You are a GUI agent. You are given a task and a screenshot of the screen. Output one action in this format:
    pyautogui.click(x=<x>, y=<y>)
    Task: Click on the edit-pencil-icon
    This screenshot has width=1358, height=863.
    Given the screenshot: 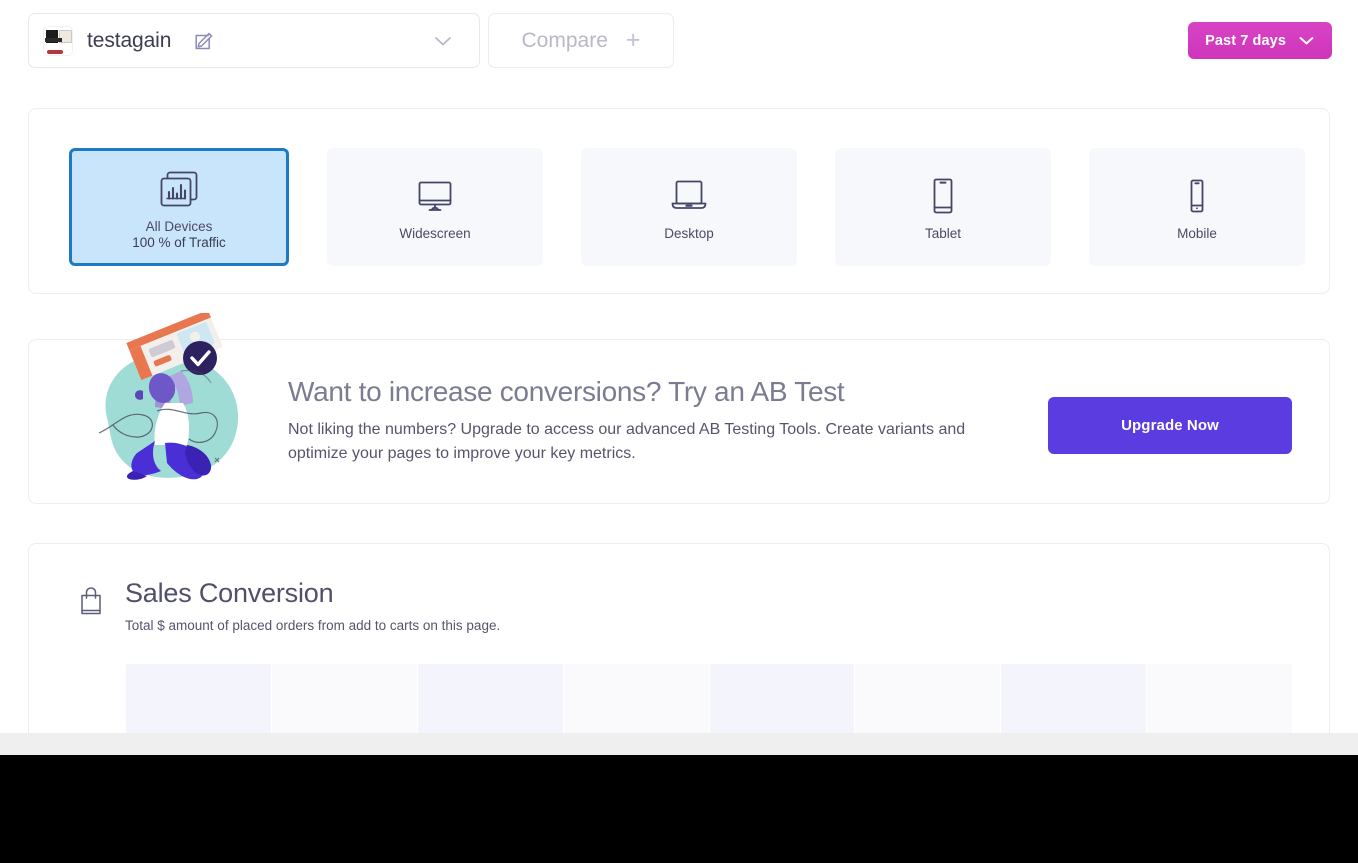 What is the action you would take?
    pyautogui.click(x=204, y=41)
    